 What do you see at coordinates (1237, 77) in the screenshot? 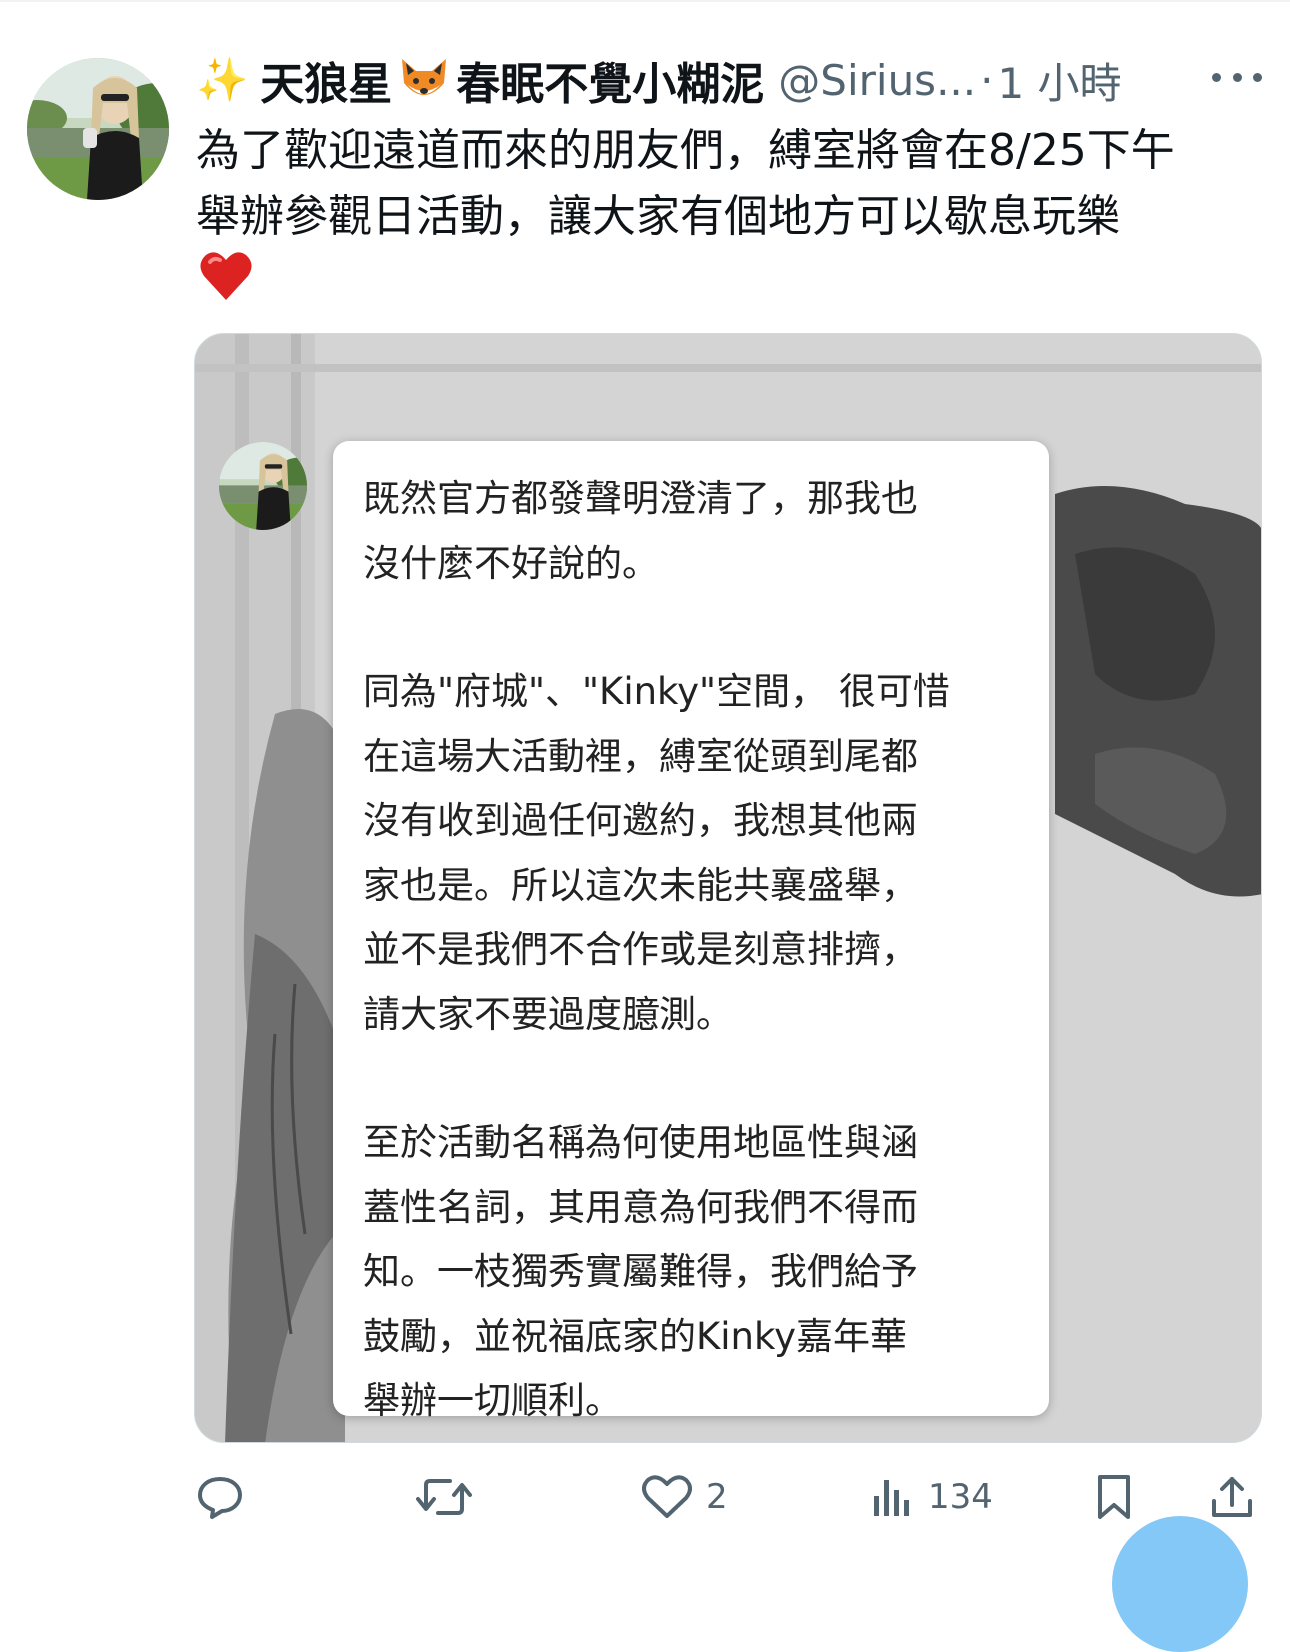
I see `more-options-icon` at bounding box center [1237, 77].